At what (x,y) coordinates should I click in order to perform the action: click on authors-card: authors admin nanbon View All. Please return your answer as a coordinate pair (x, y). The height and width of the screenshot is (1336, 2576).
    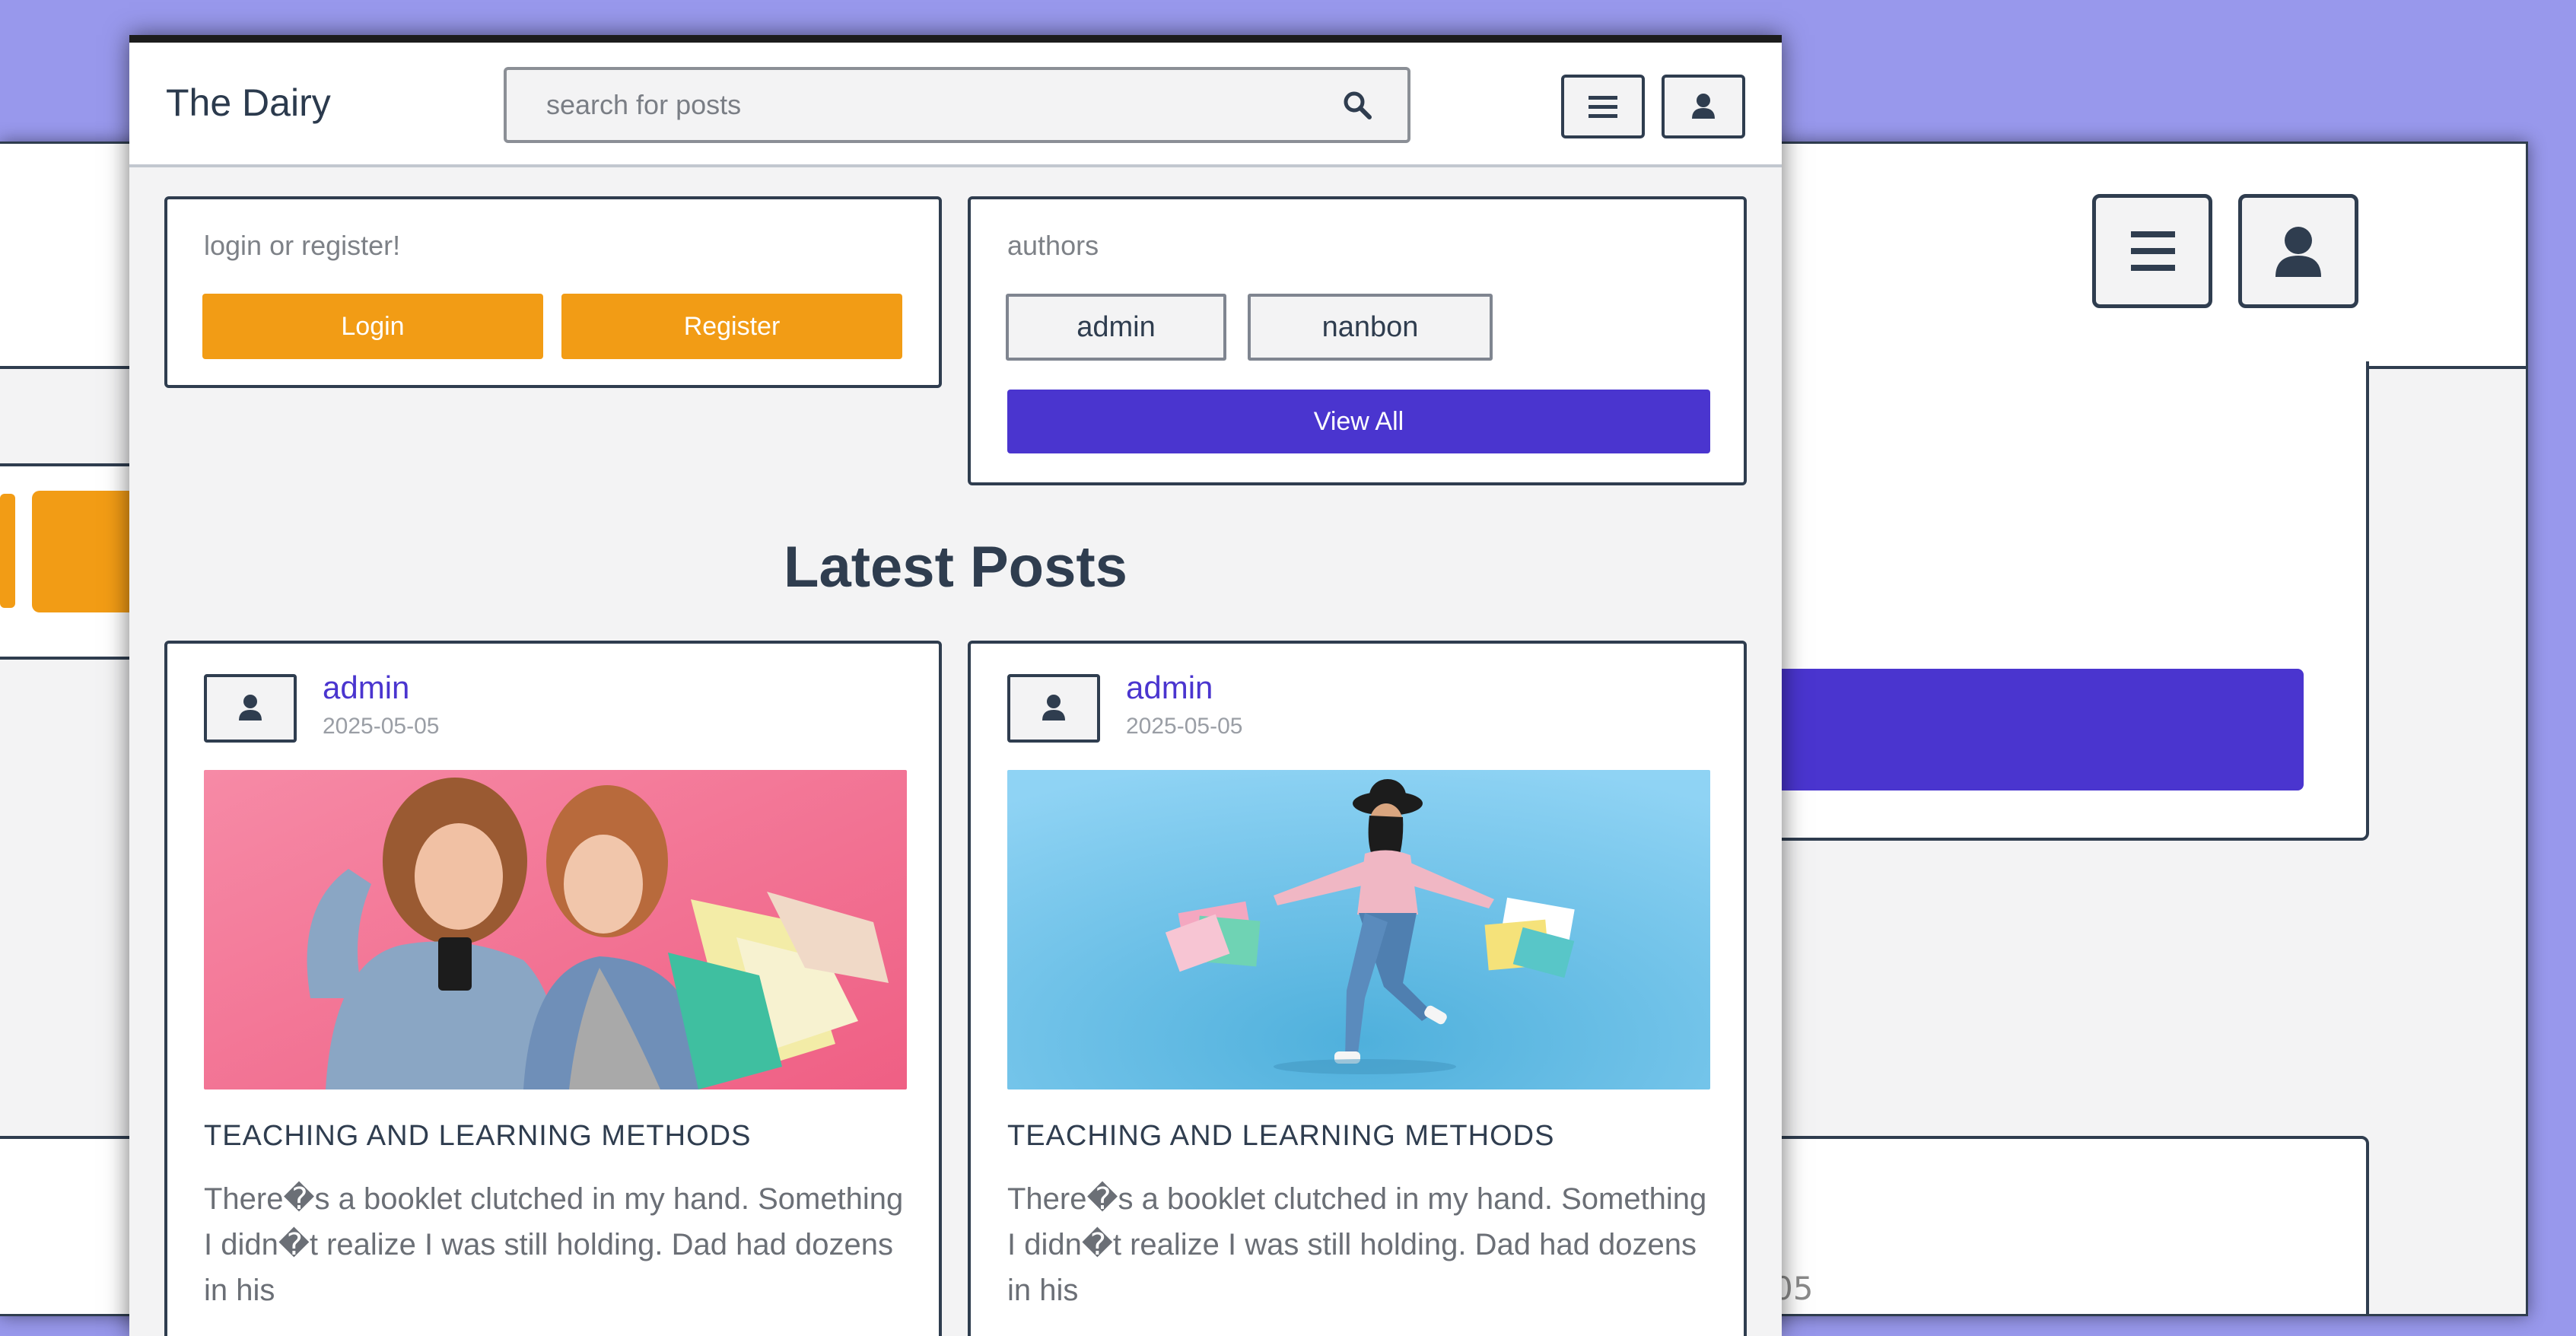
    Looking at the image, I should click on (1358, 340).